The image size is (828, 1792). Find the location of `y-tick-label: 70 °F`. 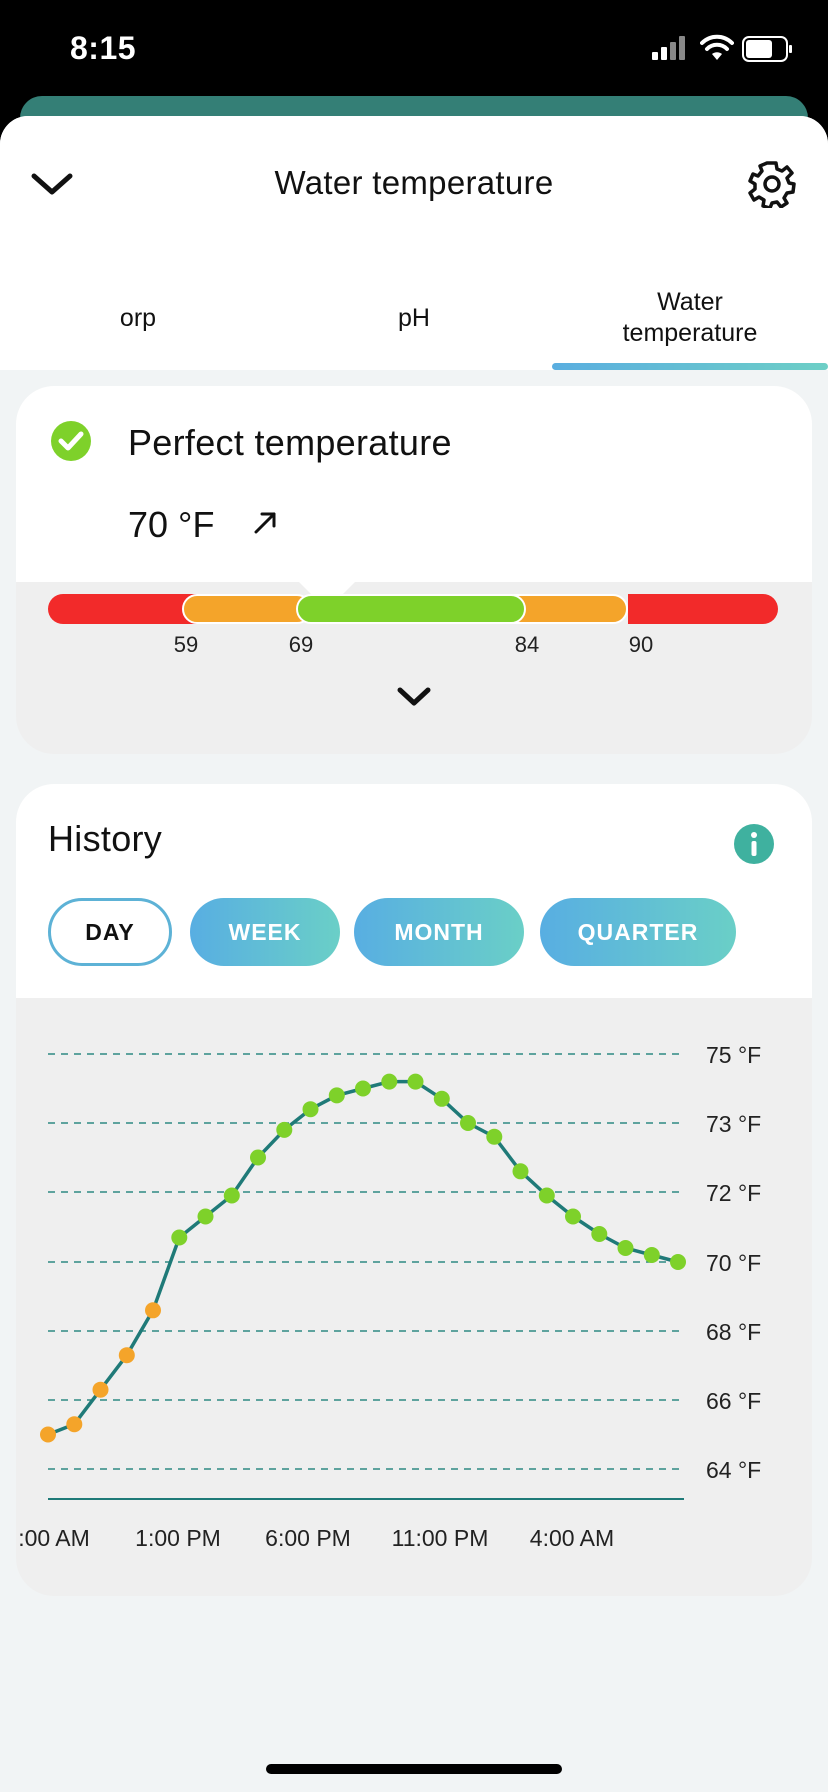

y-tick-label: 70 °F is located at coordinates (733, 1263).